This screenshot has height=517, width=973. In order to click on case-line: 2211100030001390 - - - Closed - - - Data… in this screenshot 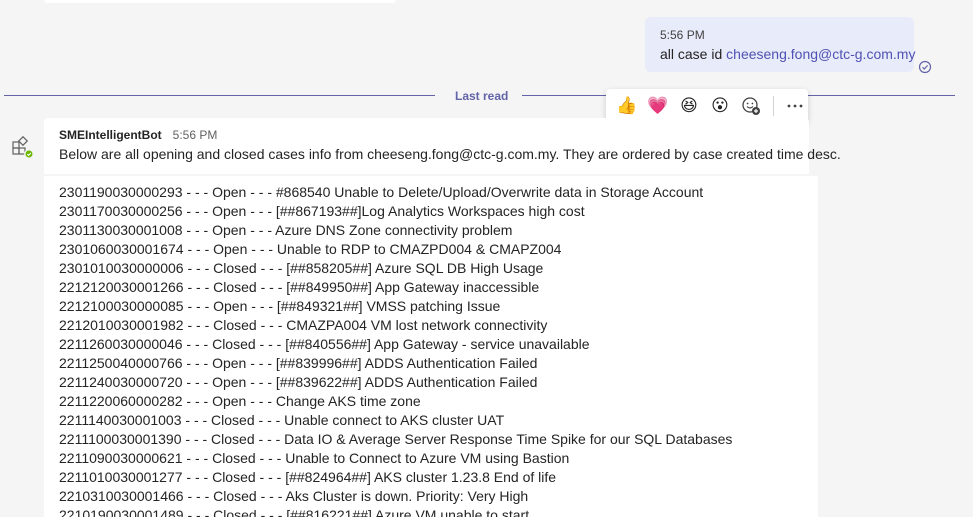, I will do `click(396, 439)`.